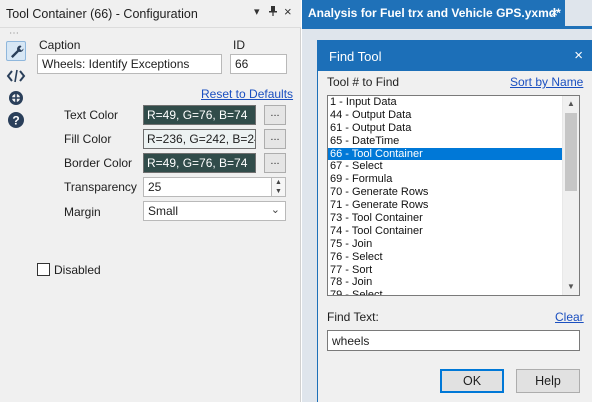 This screenshot has height=402, width=592. I want to click on dialog-title-bar: Find Tool ×, so click(455, 56).